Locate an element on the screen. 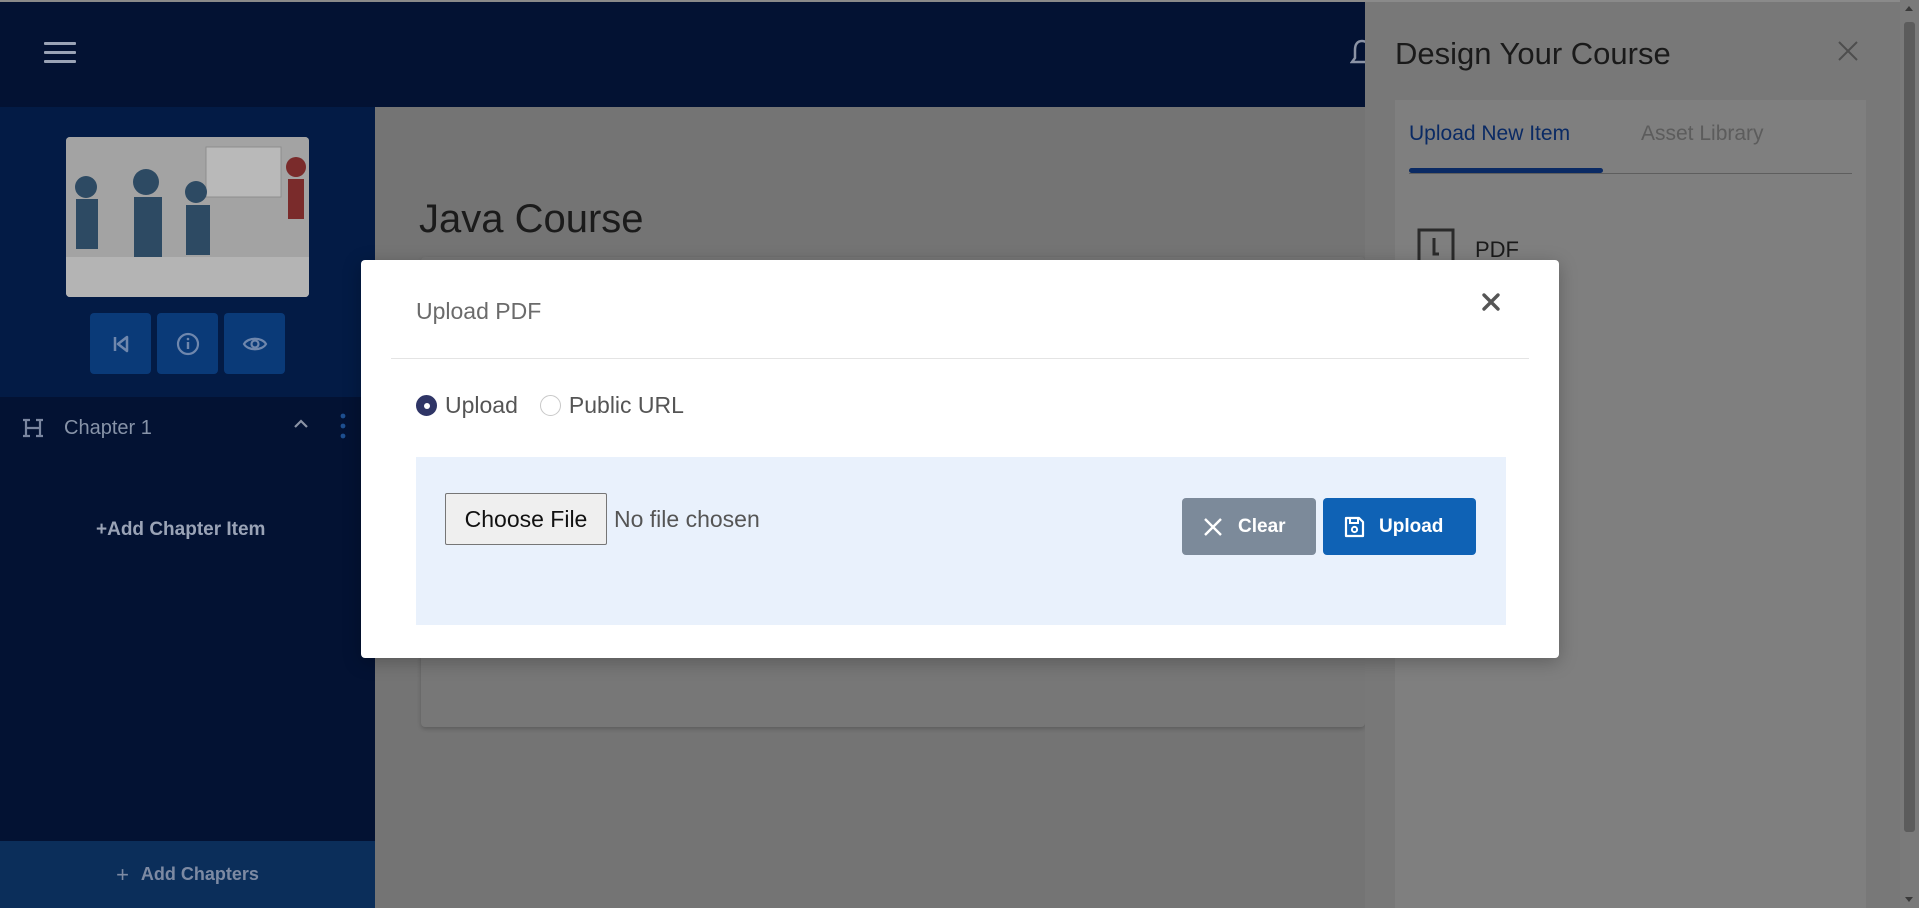  eye-icon is located at coordinates (254, 343).